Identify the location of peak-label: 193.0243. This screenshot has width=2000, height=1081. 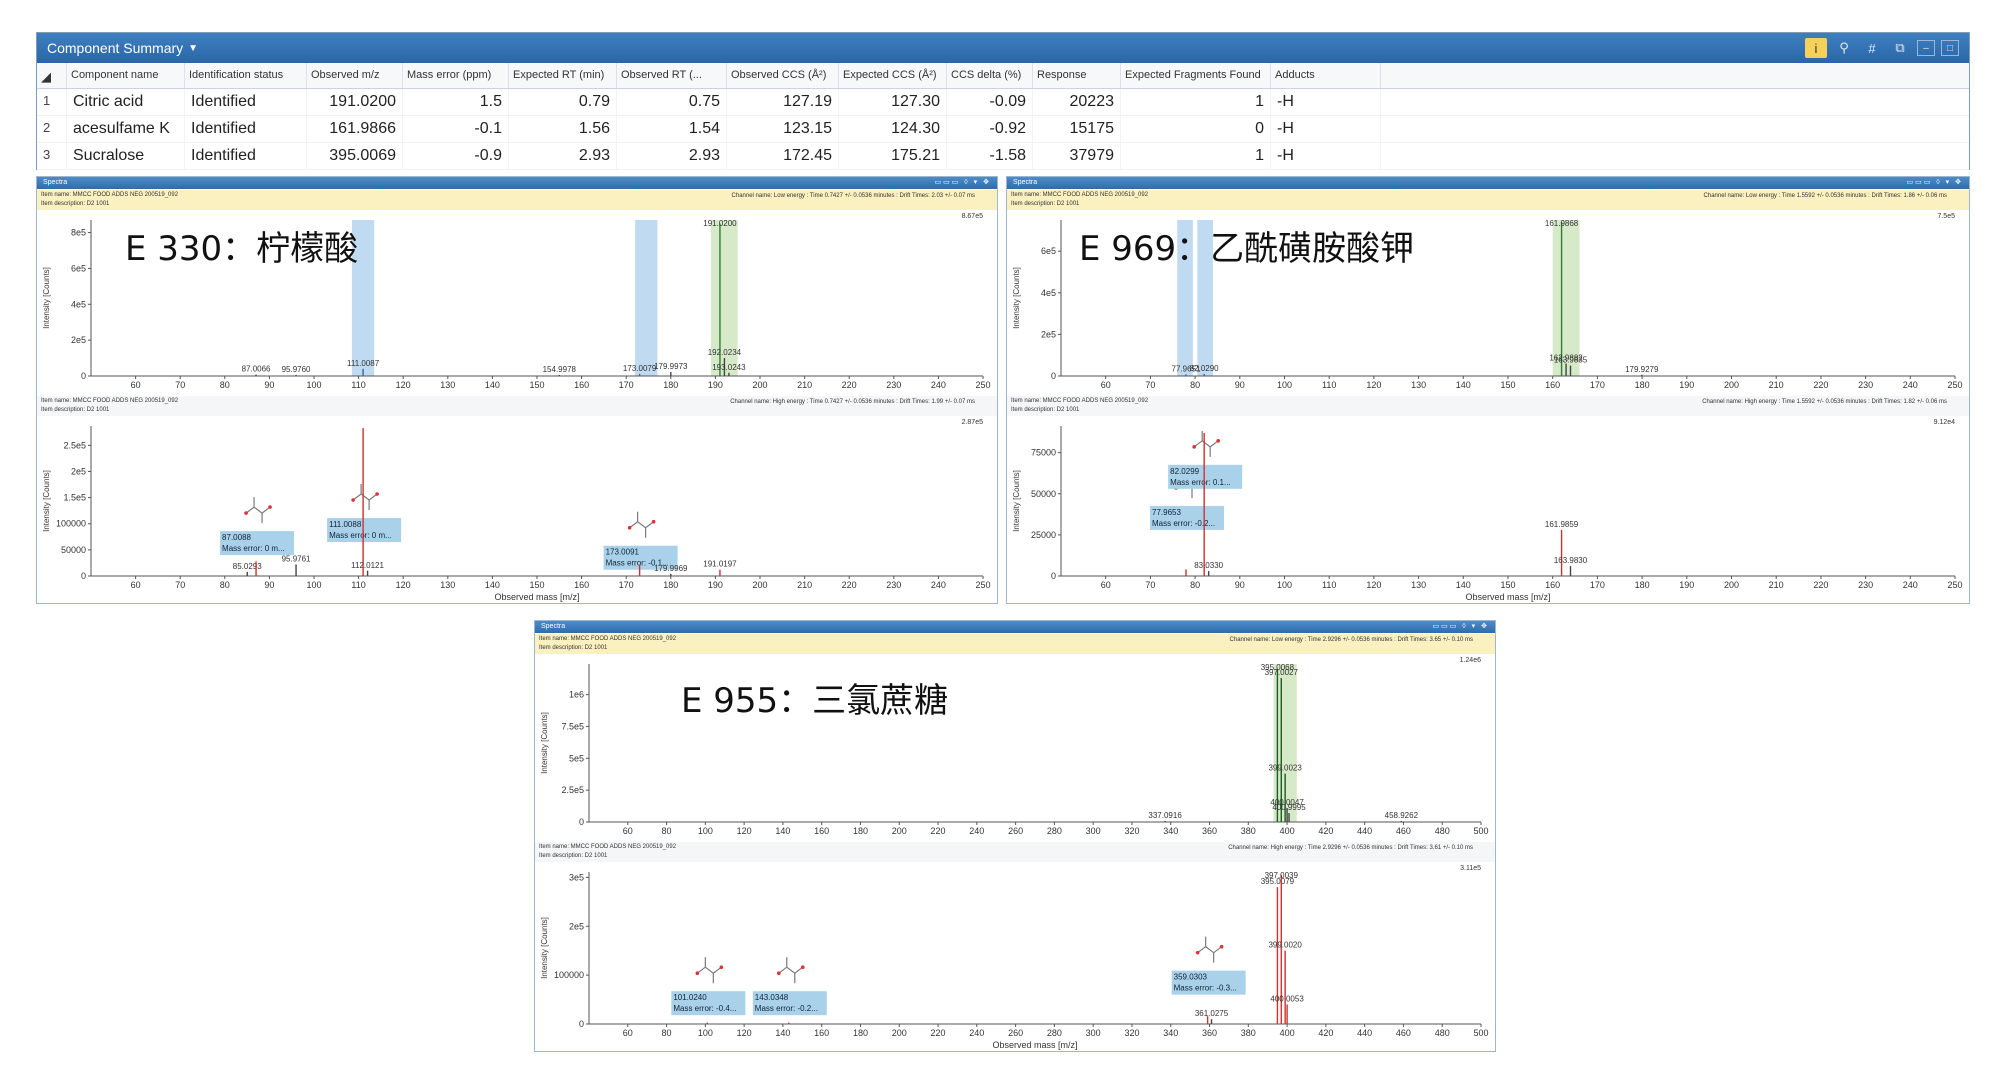
(729, 367).